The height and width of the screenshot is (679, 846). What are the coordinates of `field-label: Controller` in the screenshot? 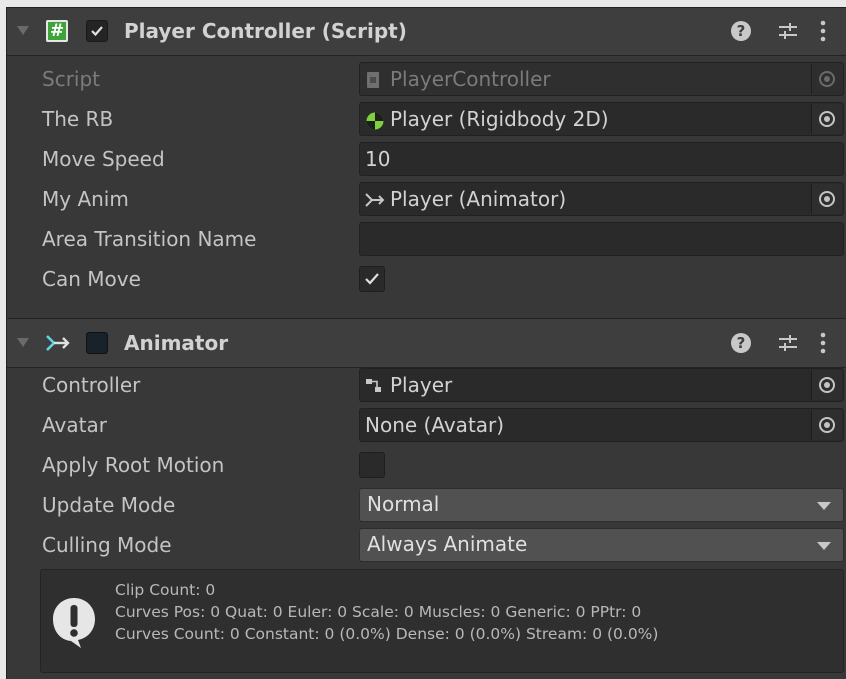 It's located at (91, 385).